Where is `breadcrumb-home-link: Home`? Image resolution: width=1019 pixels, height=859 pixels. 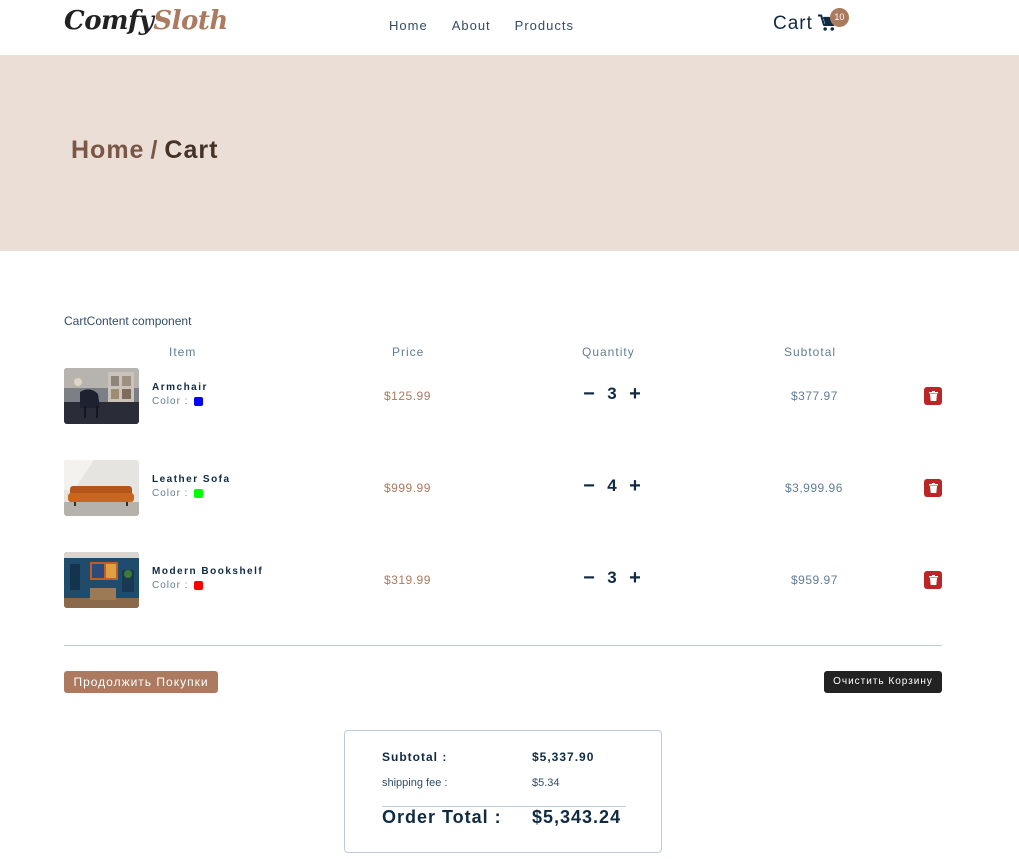
breadcrumb-home-link: Home is located at coordinates (107, 150).